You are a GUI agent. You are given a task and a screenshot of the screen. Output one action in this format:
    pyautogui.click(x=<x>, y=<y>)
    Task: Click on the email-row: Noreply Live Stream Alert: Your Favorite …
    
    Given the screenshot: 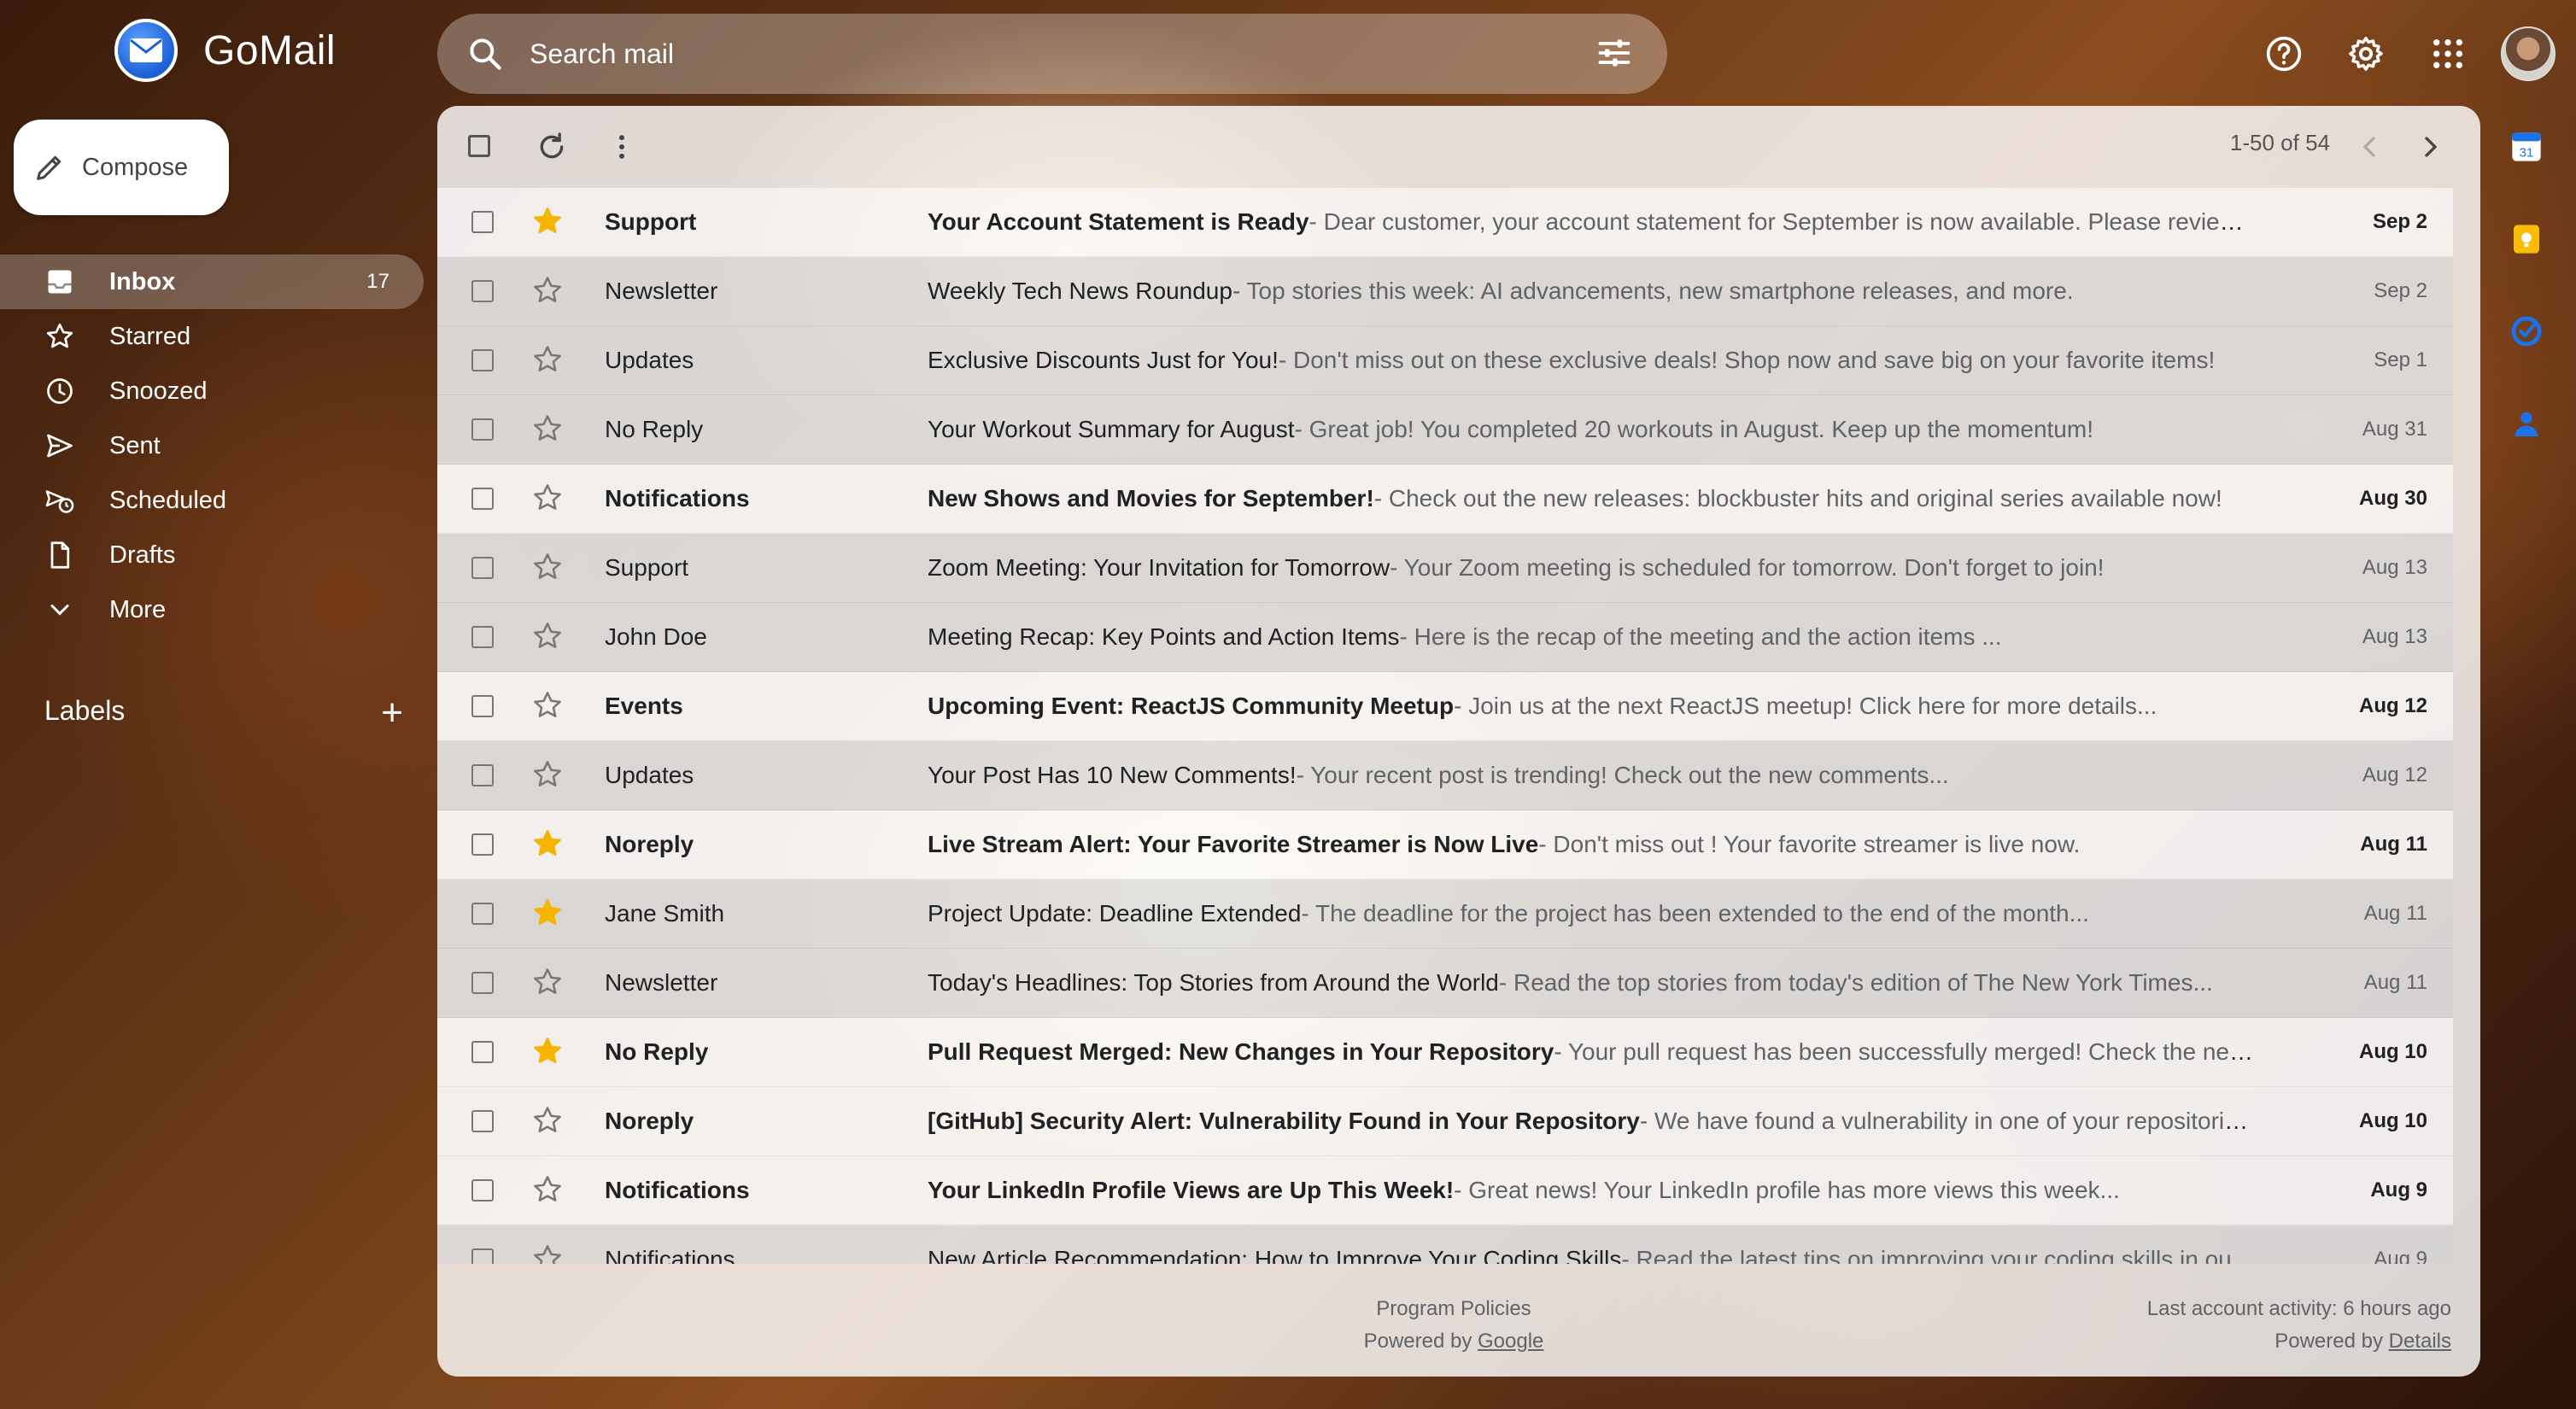 What is the action you would take?
    pyautogui.click(x=1445, y=845)
    